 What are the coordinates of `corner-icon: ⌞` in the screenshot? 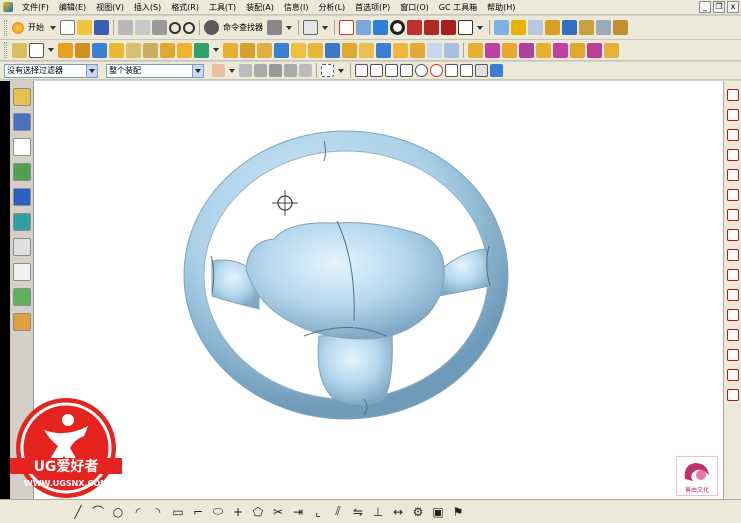 It's located at (318, 512).